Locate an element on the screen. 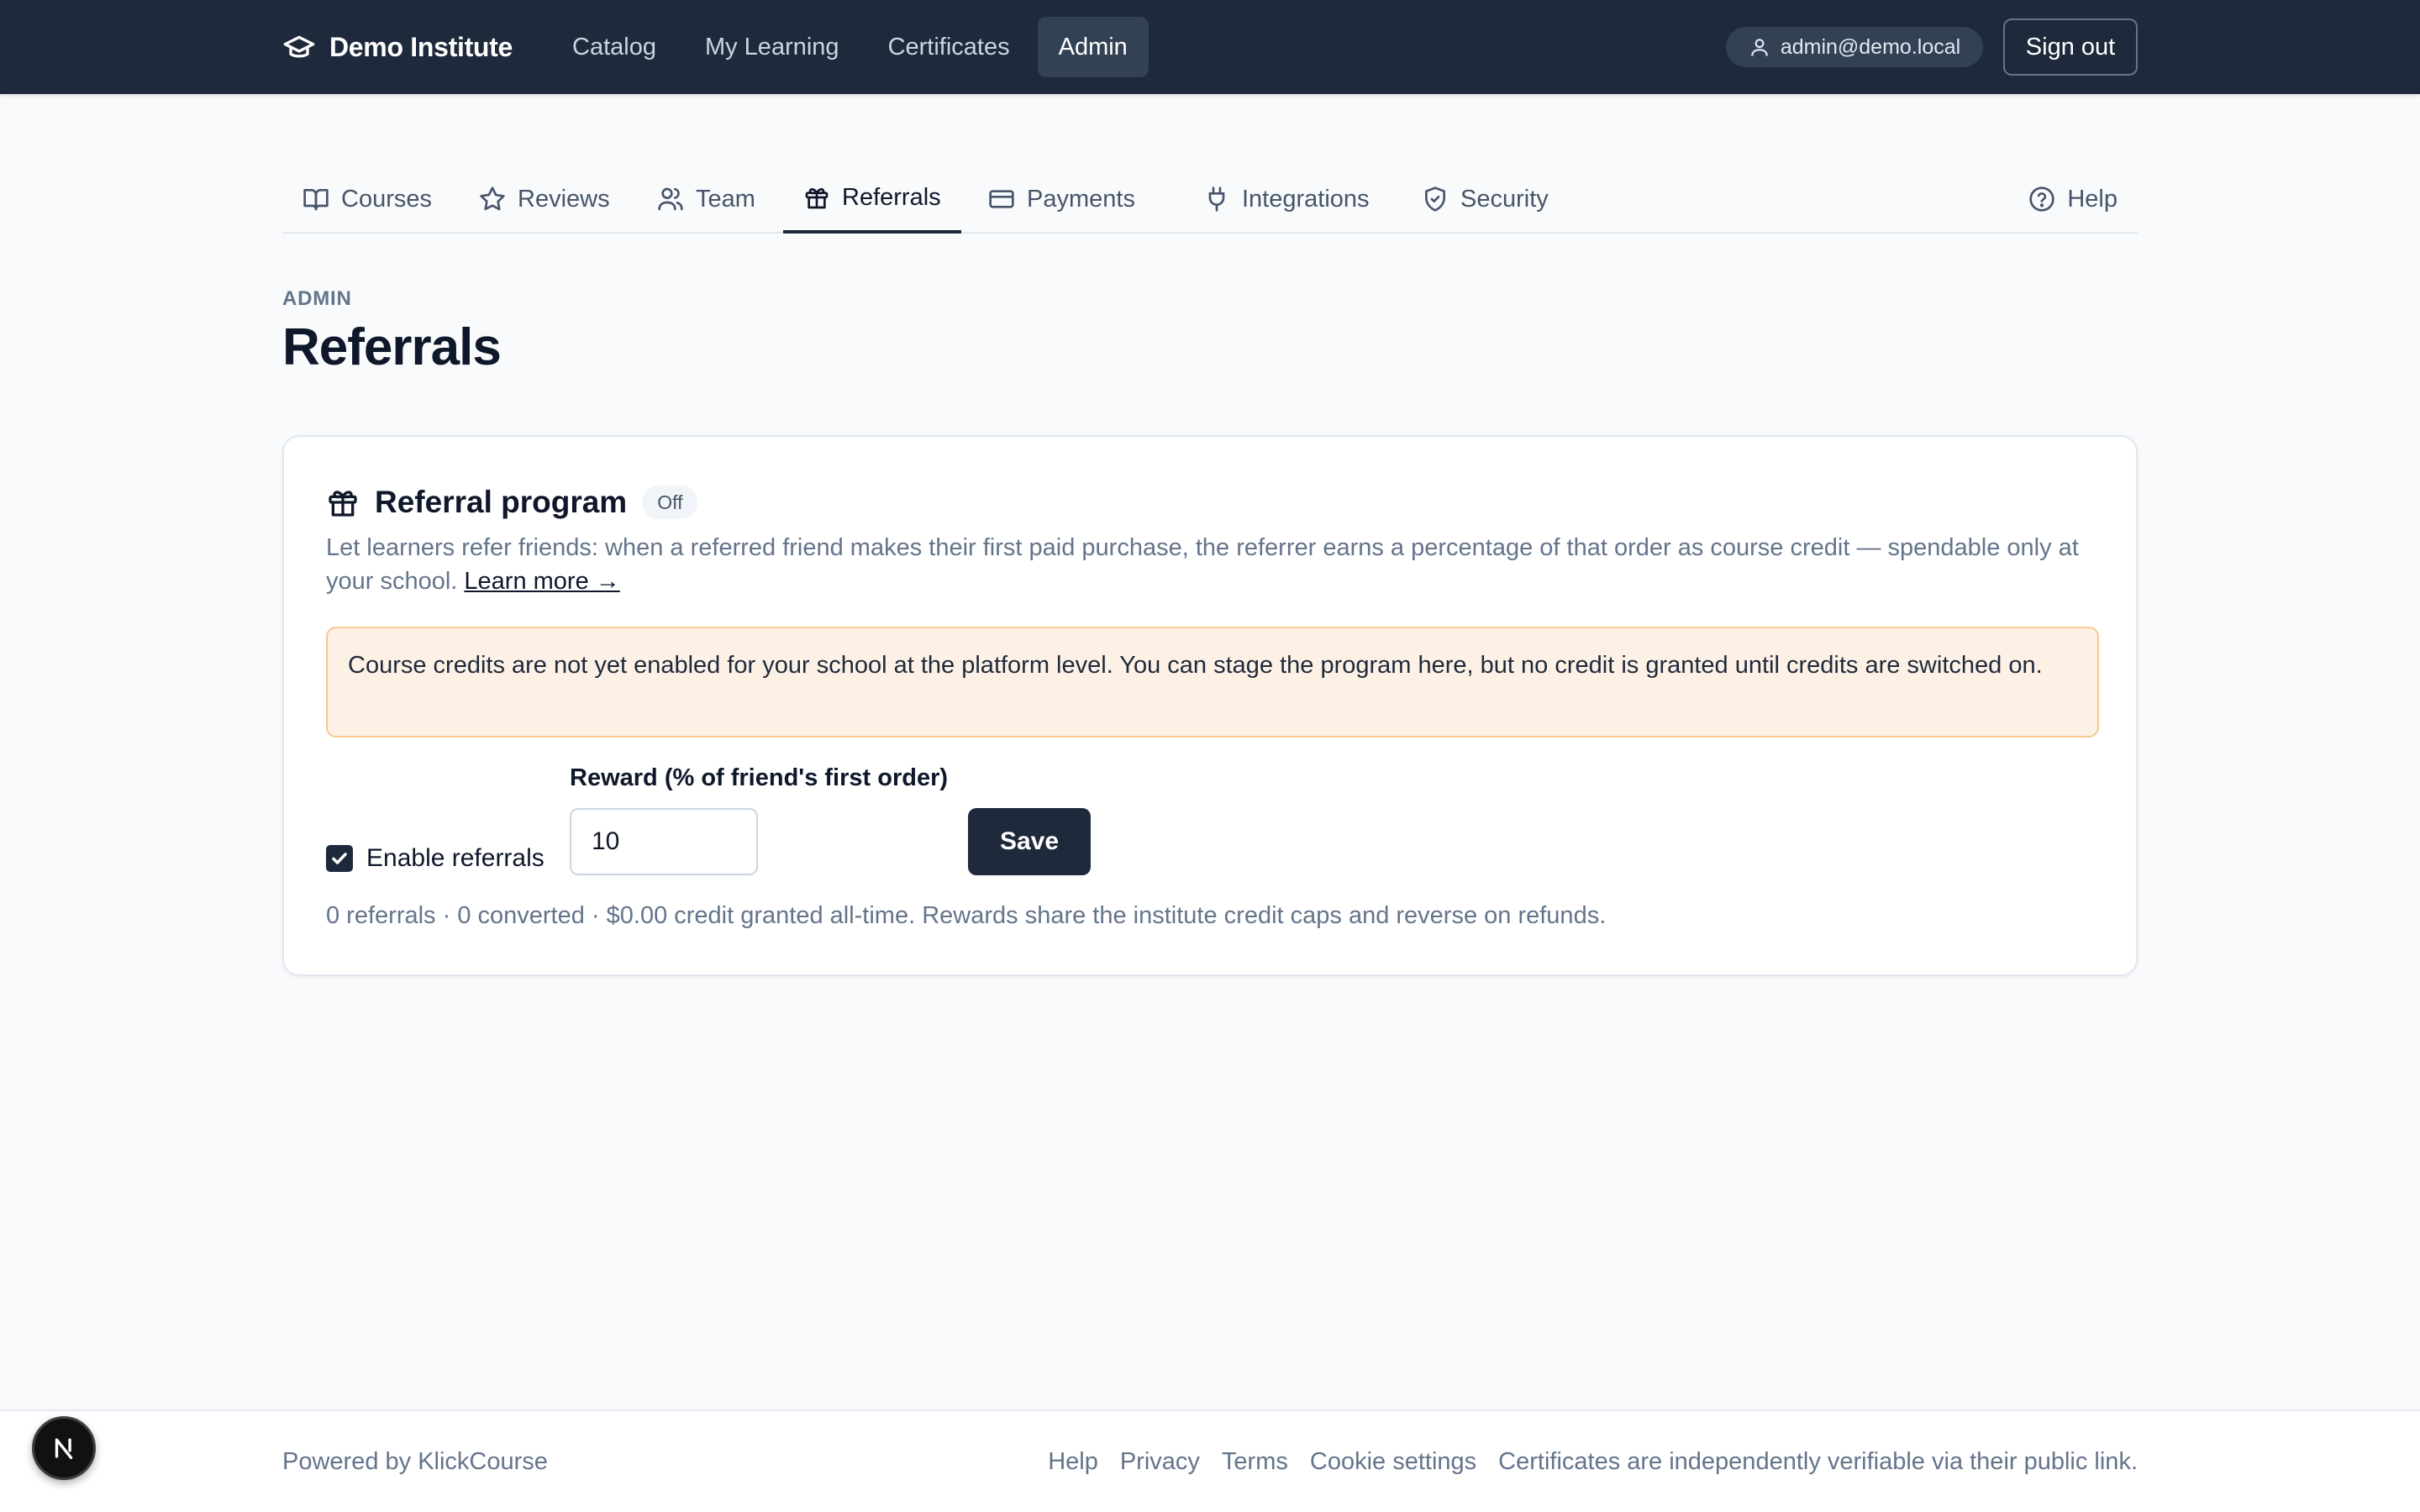  tab-label: Referrals is located at coordinates (892, 197).